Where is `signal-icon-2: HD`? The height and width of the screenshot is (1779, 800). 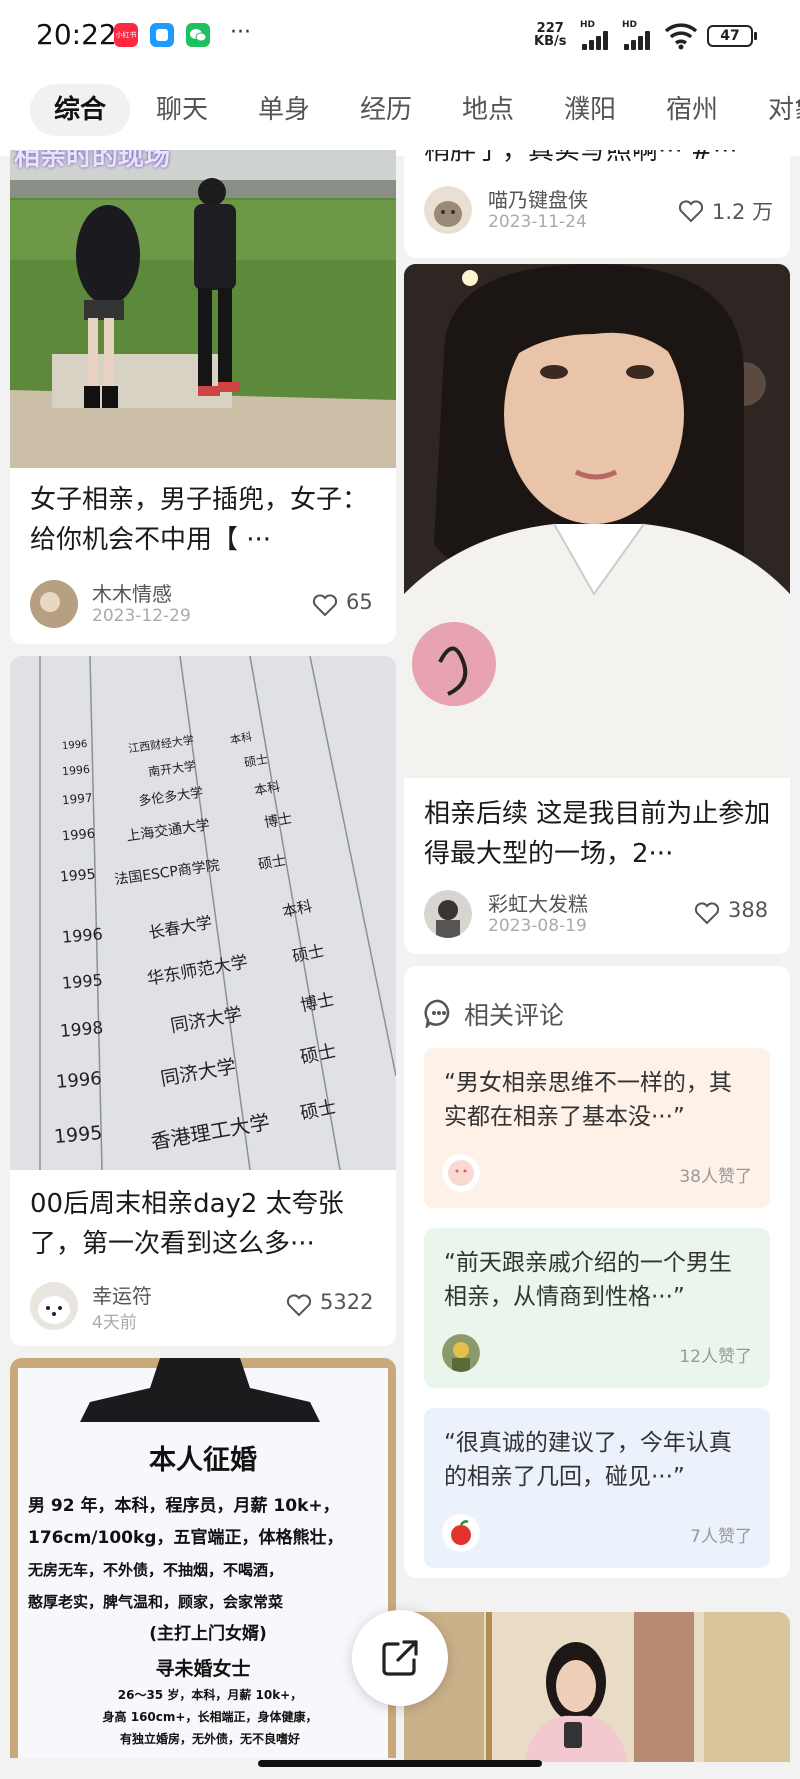 signal-icon-2: HD is located at coordinates (639, 35).